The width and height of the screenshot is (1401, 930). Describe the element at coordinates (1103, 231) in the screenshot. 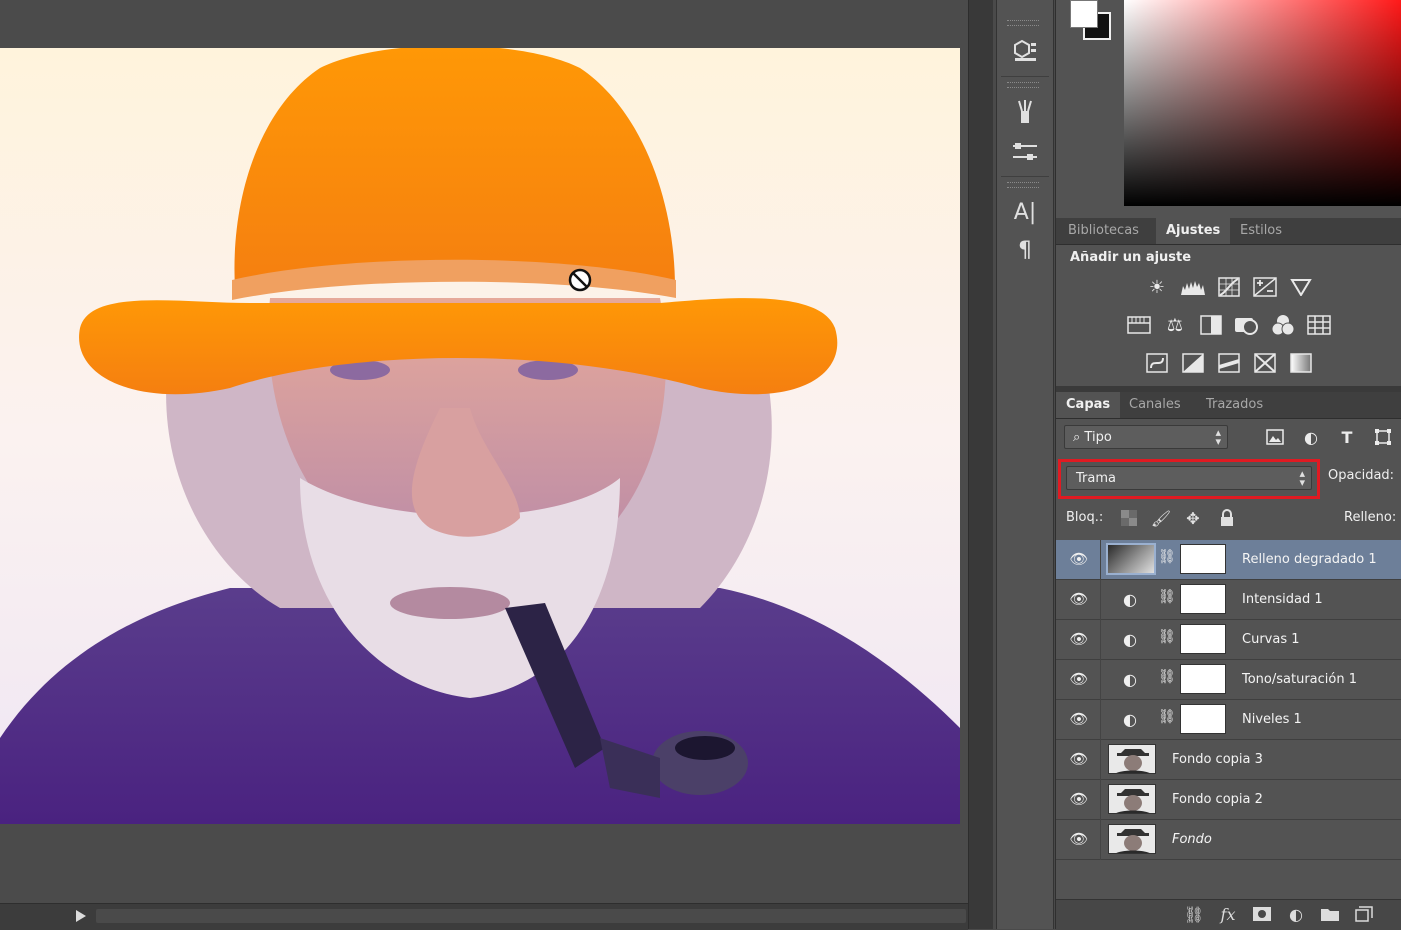

I see `tab-libraries: Bibliotecas` at that location.